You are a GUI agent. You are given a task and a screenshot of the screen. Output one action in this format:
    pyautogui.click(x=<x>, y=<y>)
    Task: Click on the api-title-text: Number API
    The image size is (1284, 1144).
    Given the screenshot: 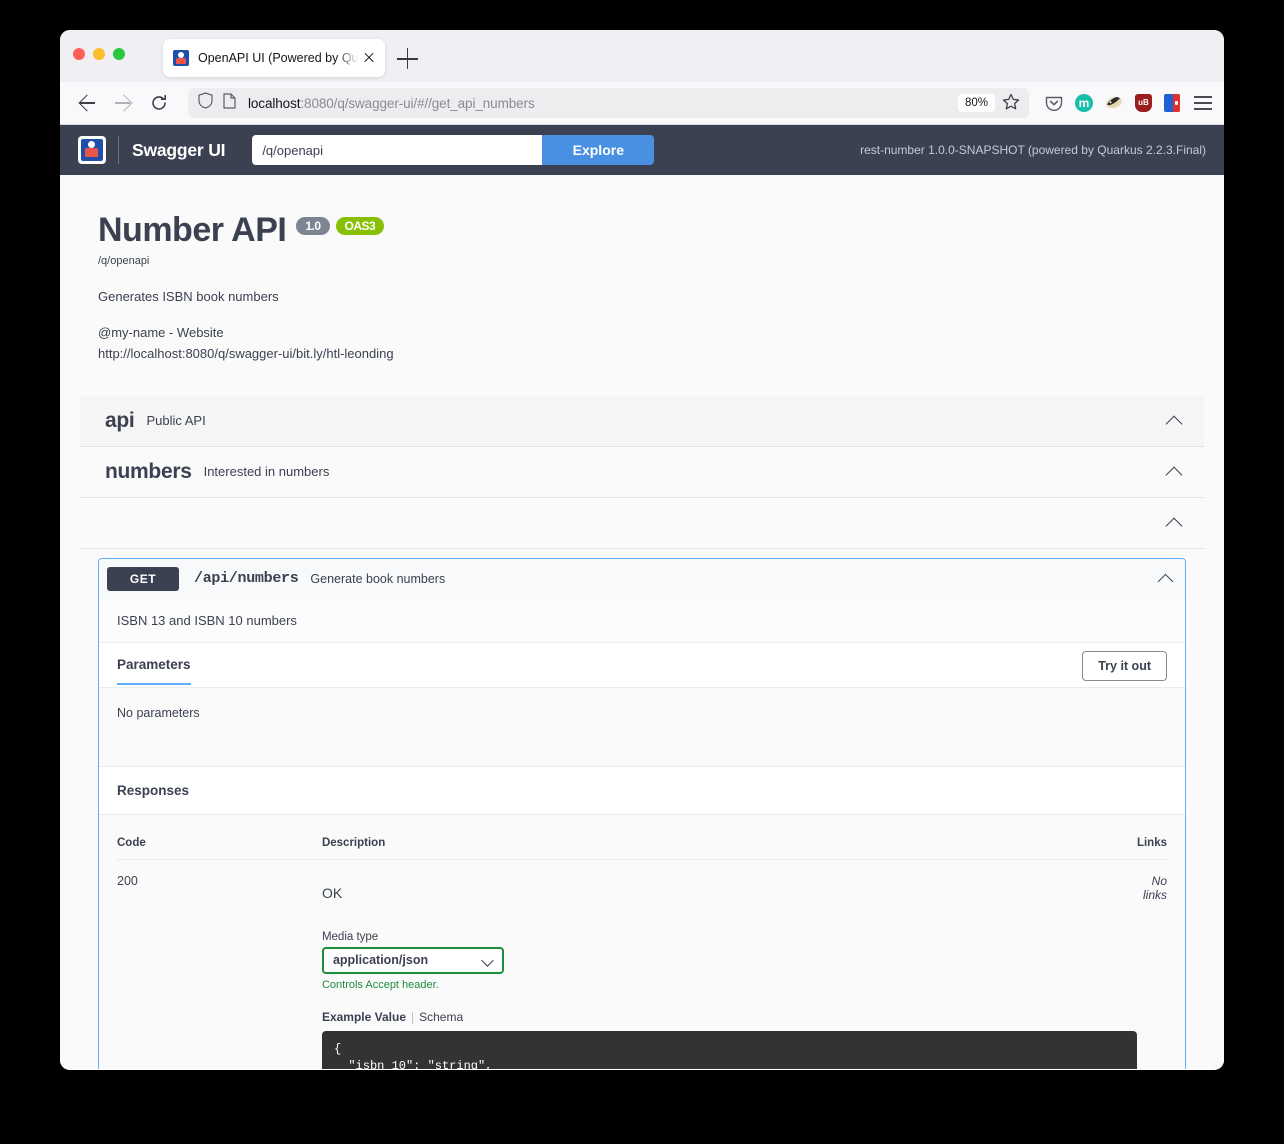 What is the action you would take?
    pyautogui.click(x=192, y=230)
    